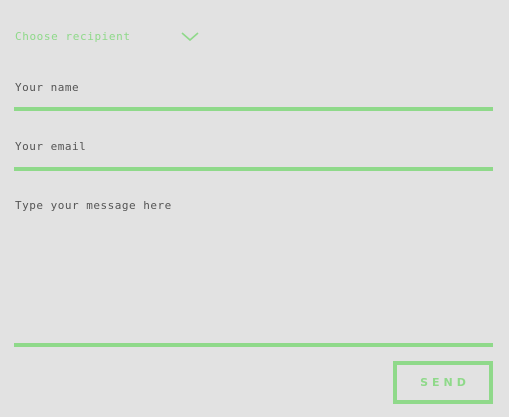 Image resolution: width=509 pixels, height=417 pixels. Describe the element at coordinates (253, 109) in the screenshot. I see `name-underline` at that location.